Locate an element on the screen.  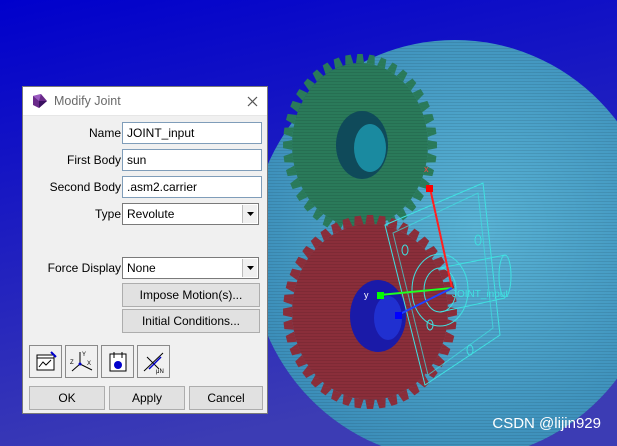
actuator-icon is located at coordinates (117, 361).